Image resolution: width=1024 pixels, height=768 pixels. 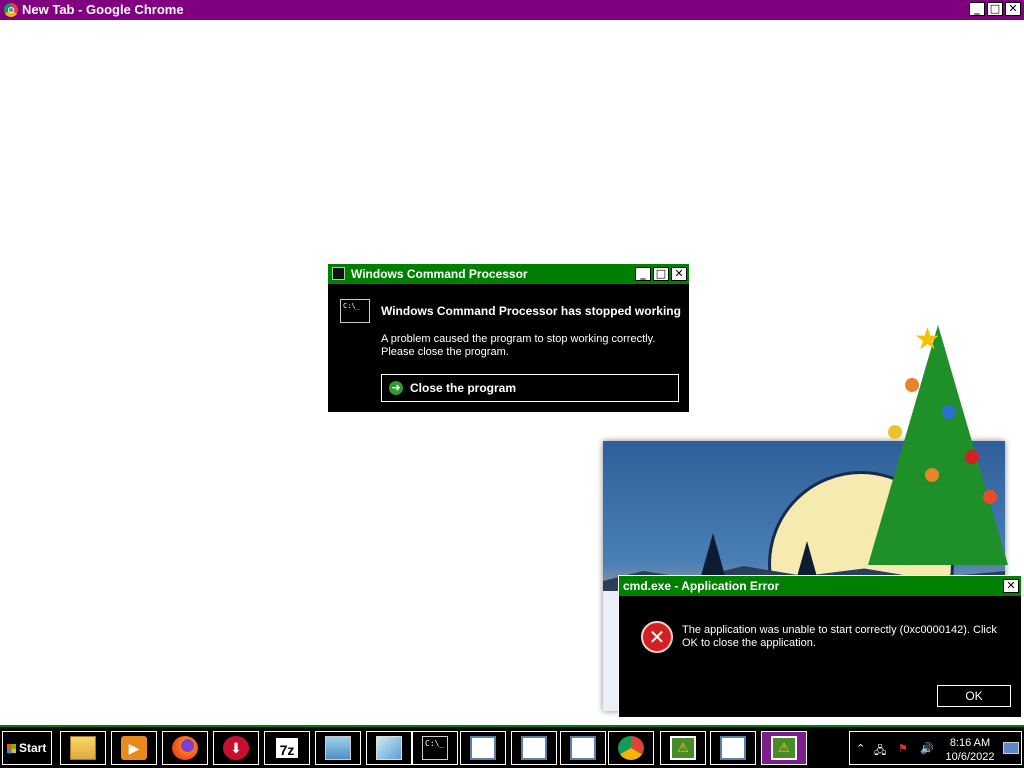 What do you see at coordinates (970, 757) in the screenshot?
I see `clock-date: 10/6/2022` at bounding box center [970, 757].